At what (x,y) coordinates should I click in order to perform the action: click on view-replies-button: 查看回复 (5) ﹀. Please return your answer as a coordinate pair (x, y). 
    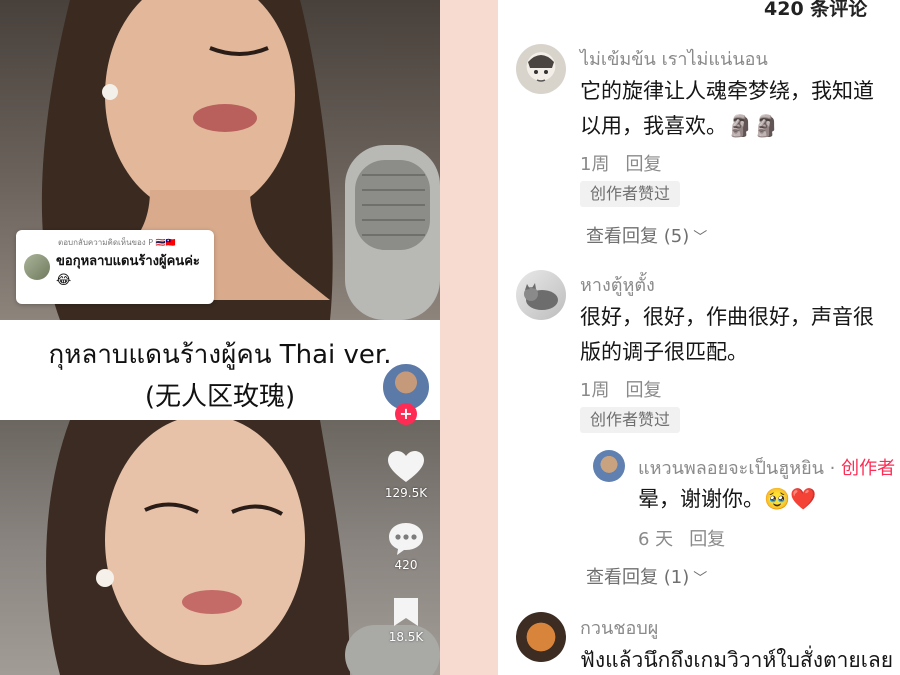
    Looking at the image, I should click on (646, 235).